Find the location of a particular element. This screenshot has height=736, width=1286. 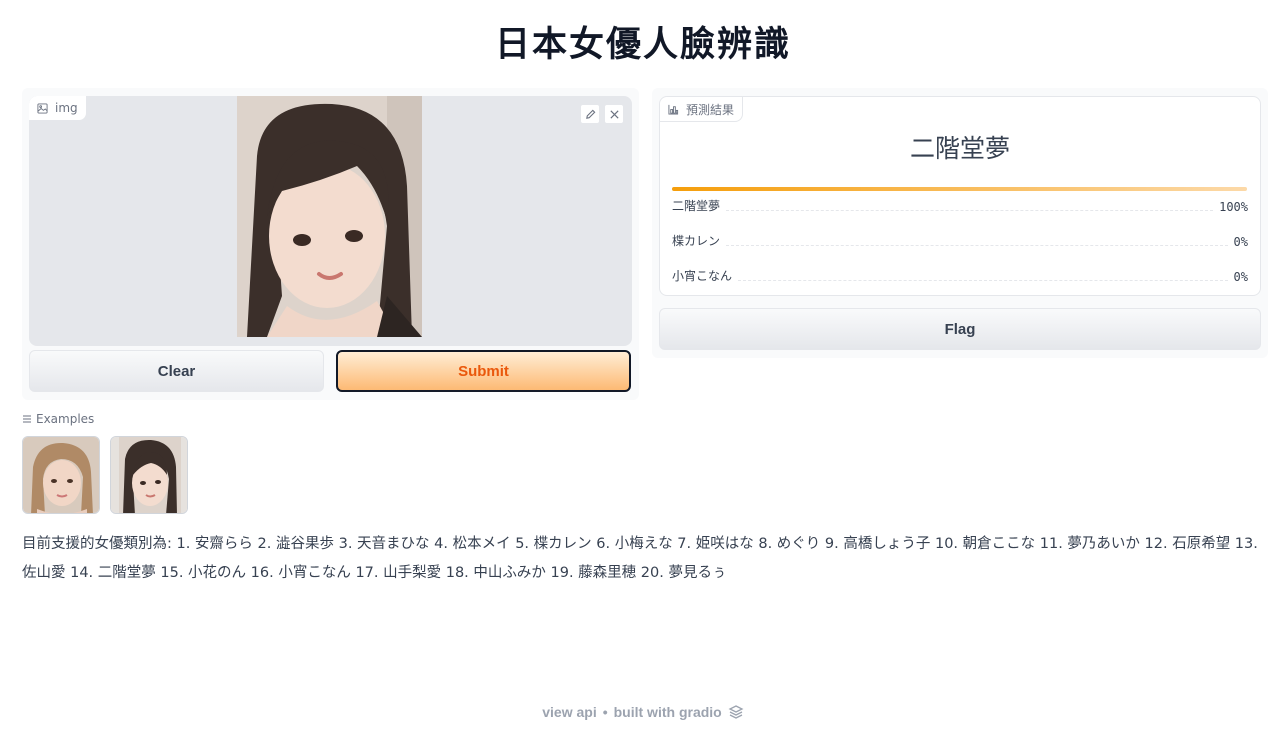

edit-image-button is located at coordinates (590, 114).